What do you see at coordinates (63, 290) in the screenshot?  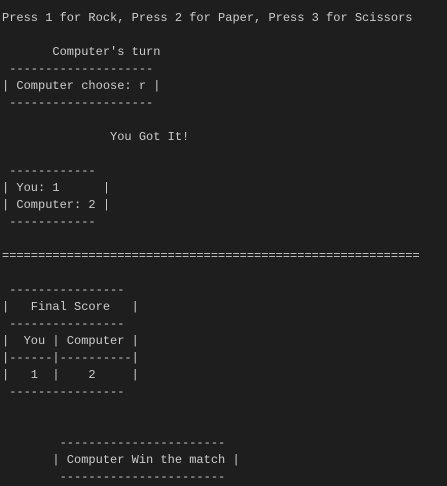 I see `final-table-top: ----------------` at bounding box center [63, 290].